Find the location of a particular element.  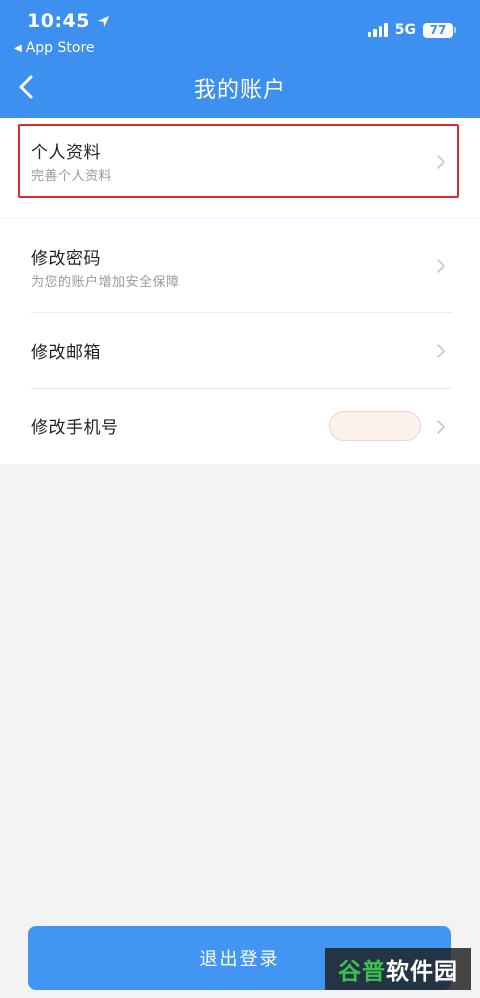

status-time: 10:45 is located at coordinates (69, 21).